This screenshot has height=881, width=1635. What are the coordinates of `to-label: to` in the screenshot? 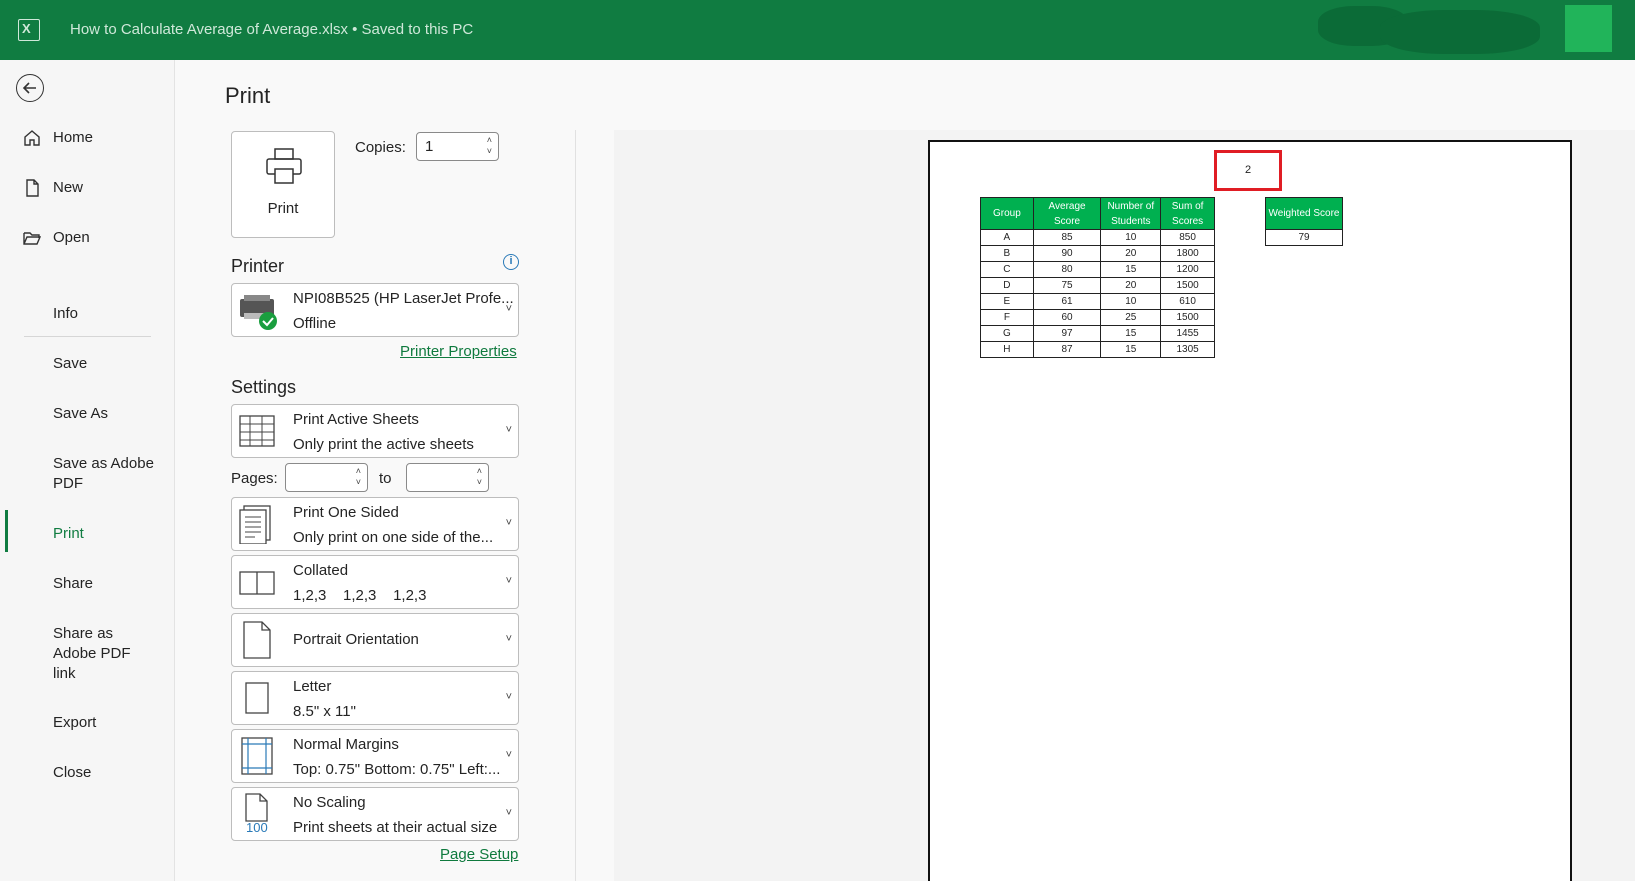 It's located at (385, 478).